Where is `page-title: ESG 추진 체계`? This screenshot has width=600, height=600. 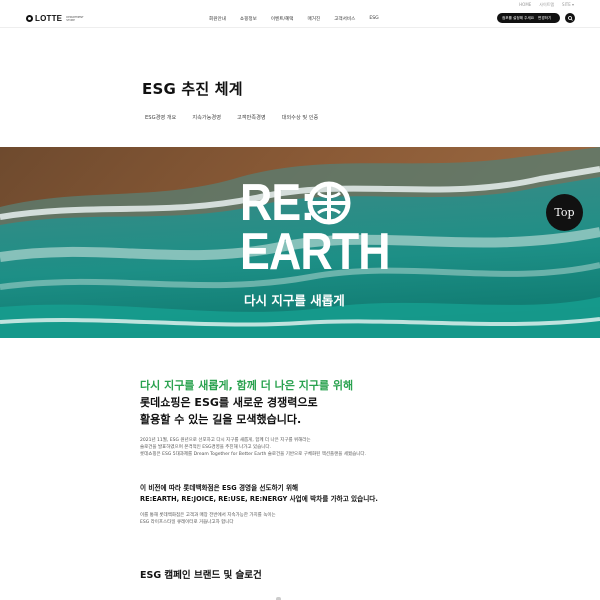 page-title: ESG 추진 체계 is located at coordinates (192, 89).